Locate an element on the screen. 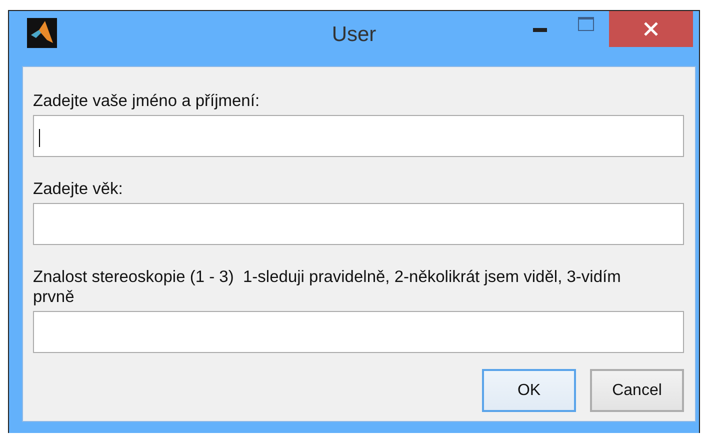  close-icon is located at coordinates (651, 29).